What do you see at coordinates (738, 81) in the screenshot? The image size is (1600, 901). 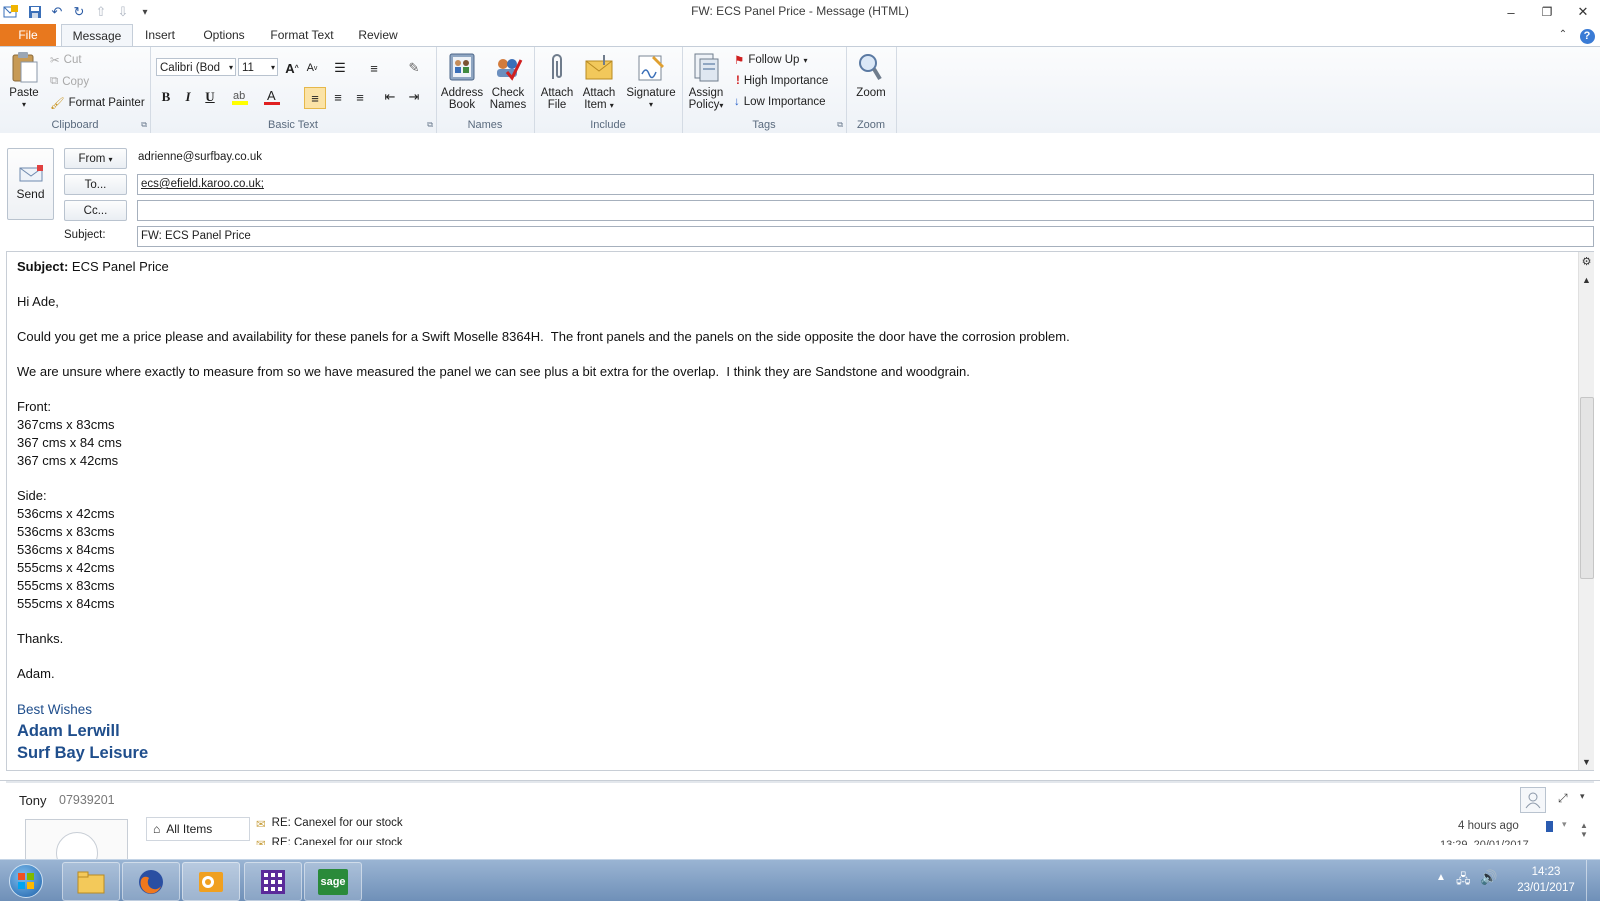 I see `exclamation-icon: !` at bounding box center [738, 81].